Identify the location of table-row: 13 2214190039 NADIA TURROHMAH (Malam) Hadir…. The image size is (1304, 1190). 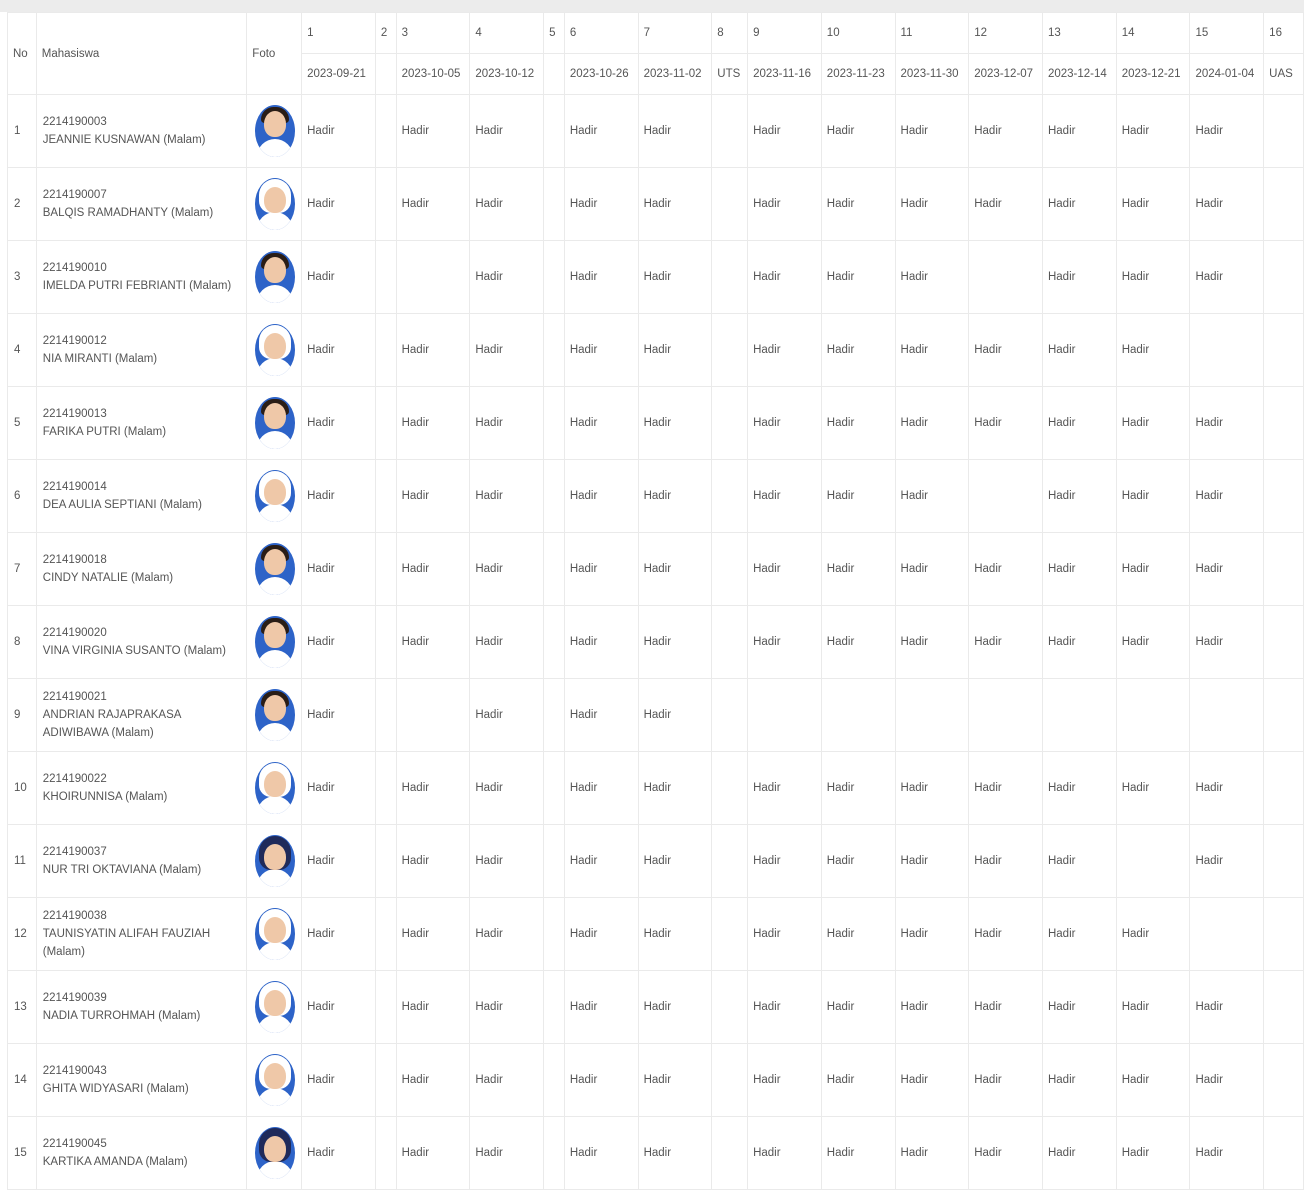
(655, 1007).